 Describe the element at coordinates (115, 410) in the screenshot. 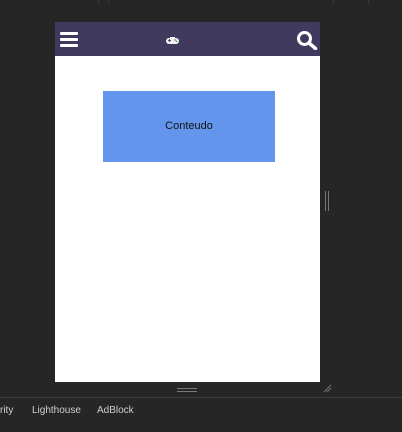

I see `tab-adblock: AdBlock` at that location.